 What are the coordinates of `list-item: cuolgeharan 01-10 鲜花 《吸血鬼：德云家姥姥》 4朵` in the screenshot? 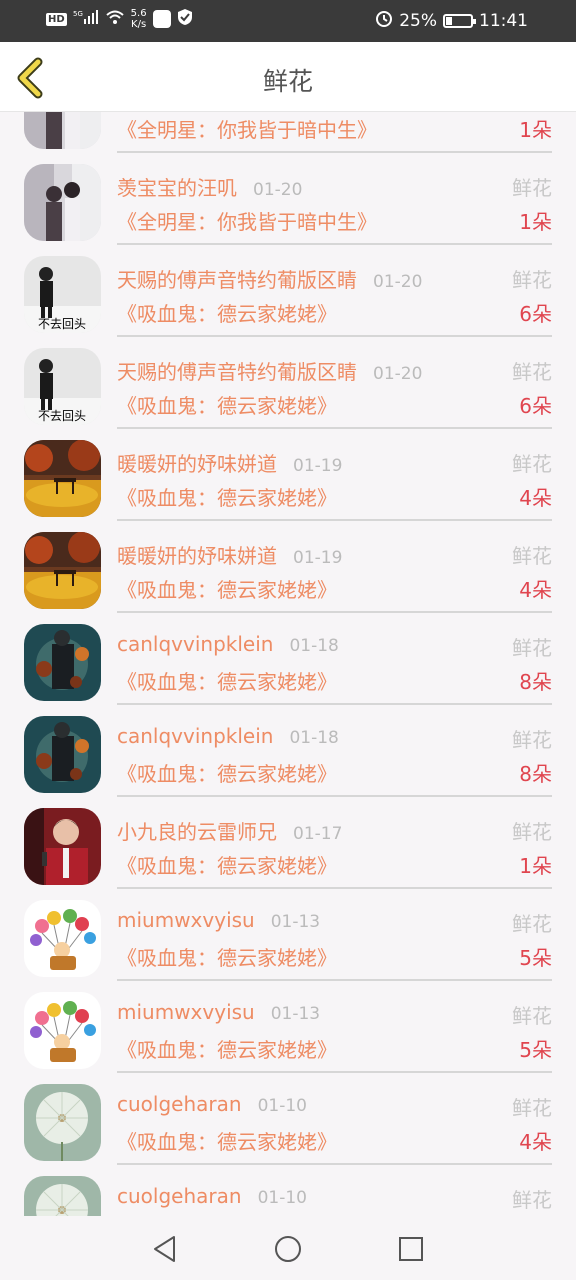 It's located at (288, 1122).